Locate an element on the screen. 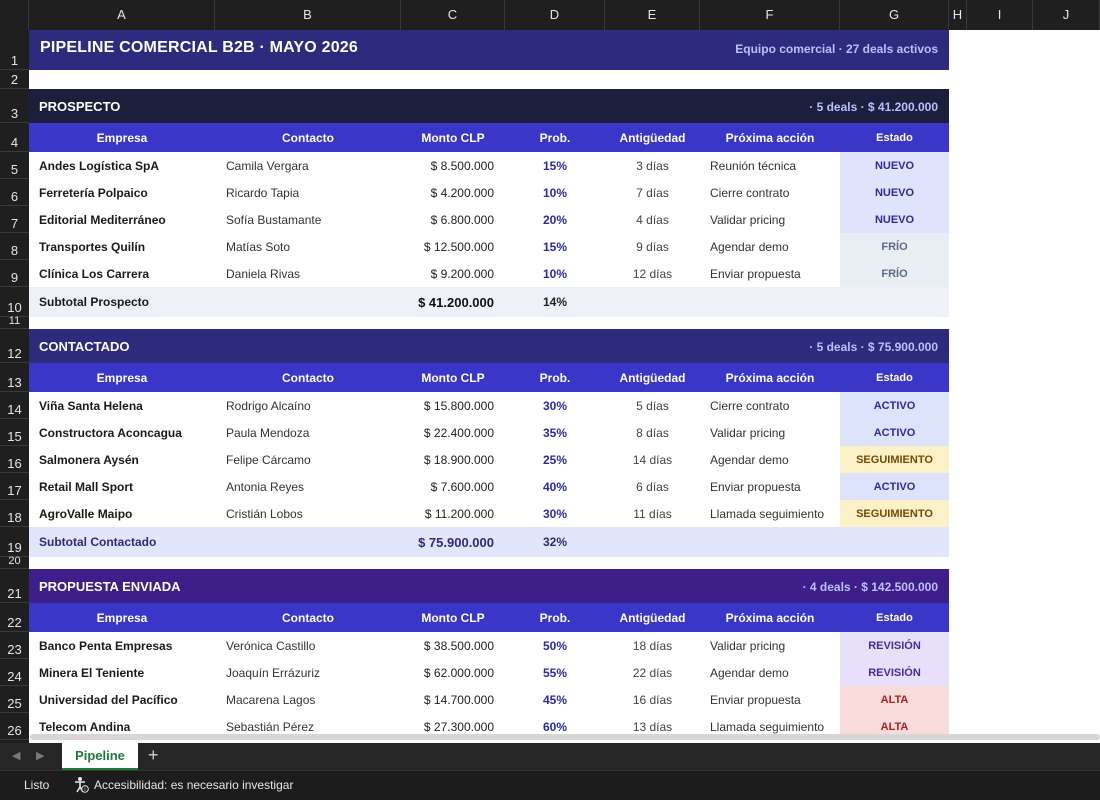  column-header: G is located at coordinates (894, 15).